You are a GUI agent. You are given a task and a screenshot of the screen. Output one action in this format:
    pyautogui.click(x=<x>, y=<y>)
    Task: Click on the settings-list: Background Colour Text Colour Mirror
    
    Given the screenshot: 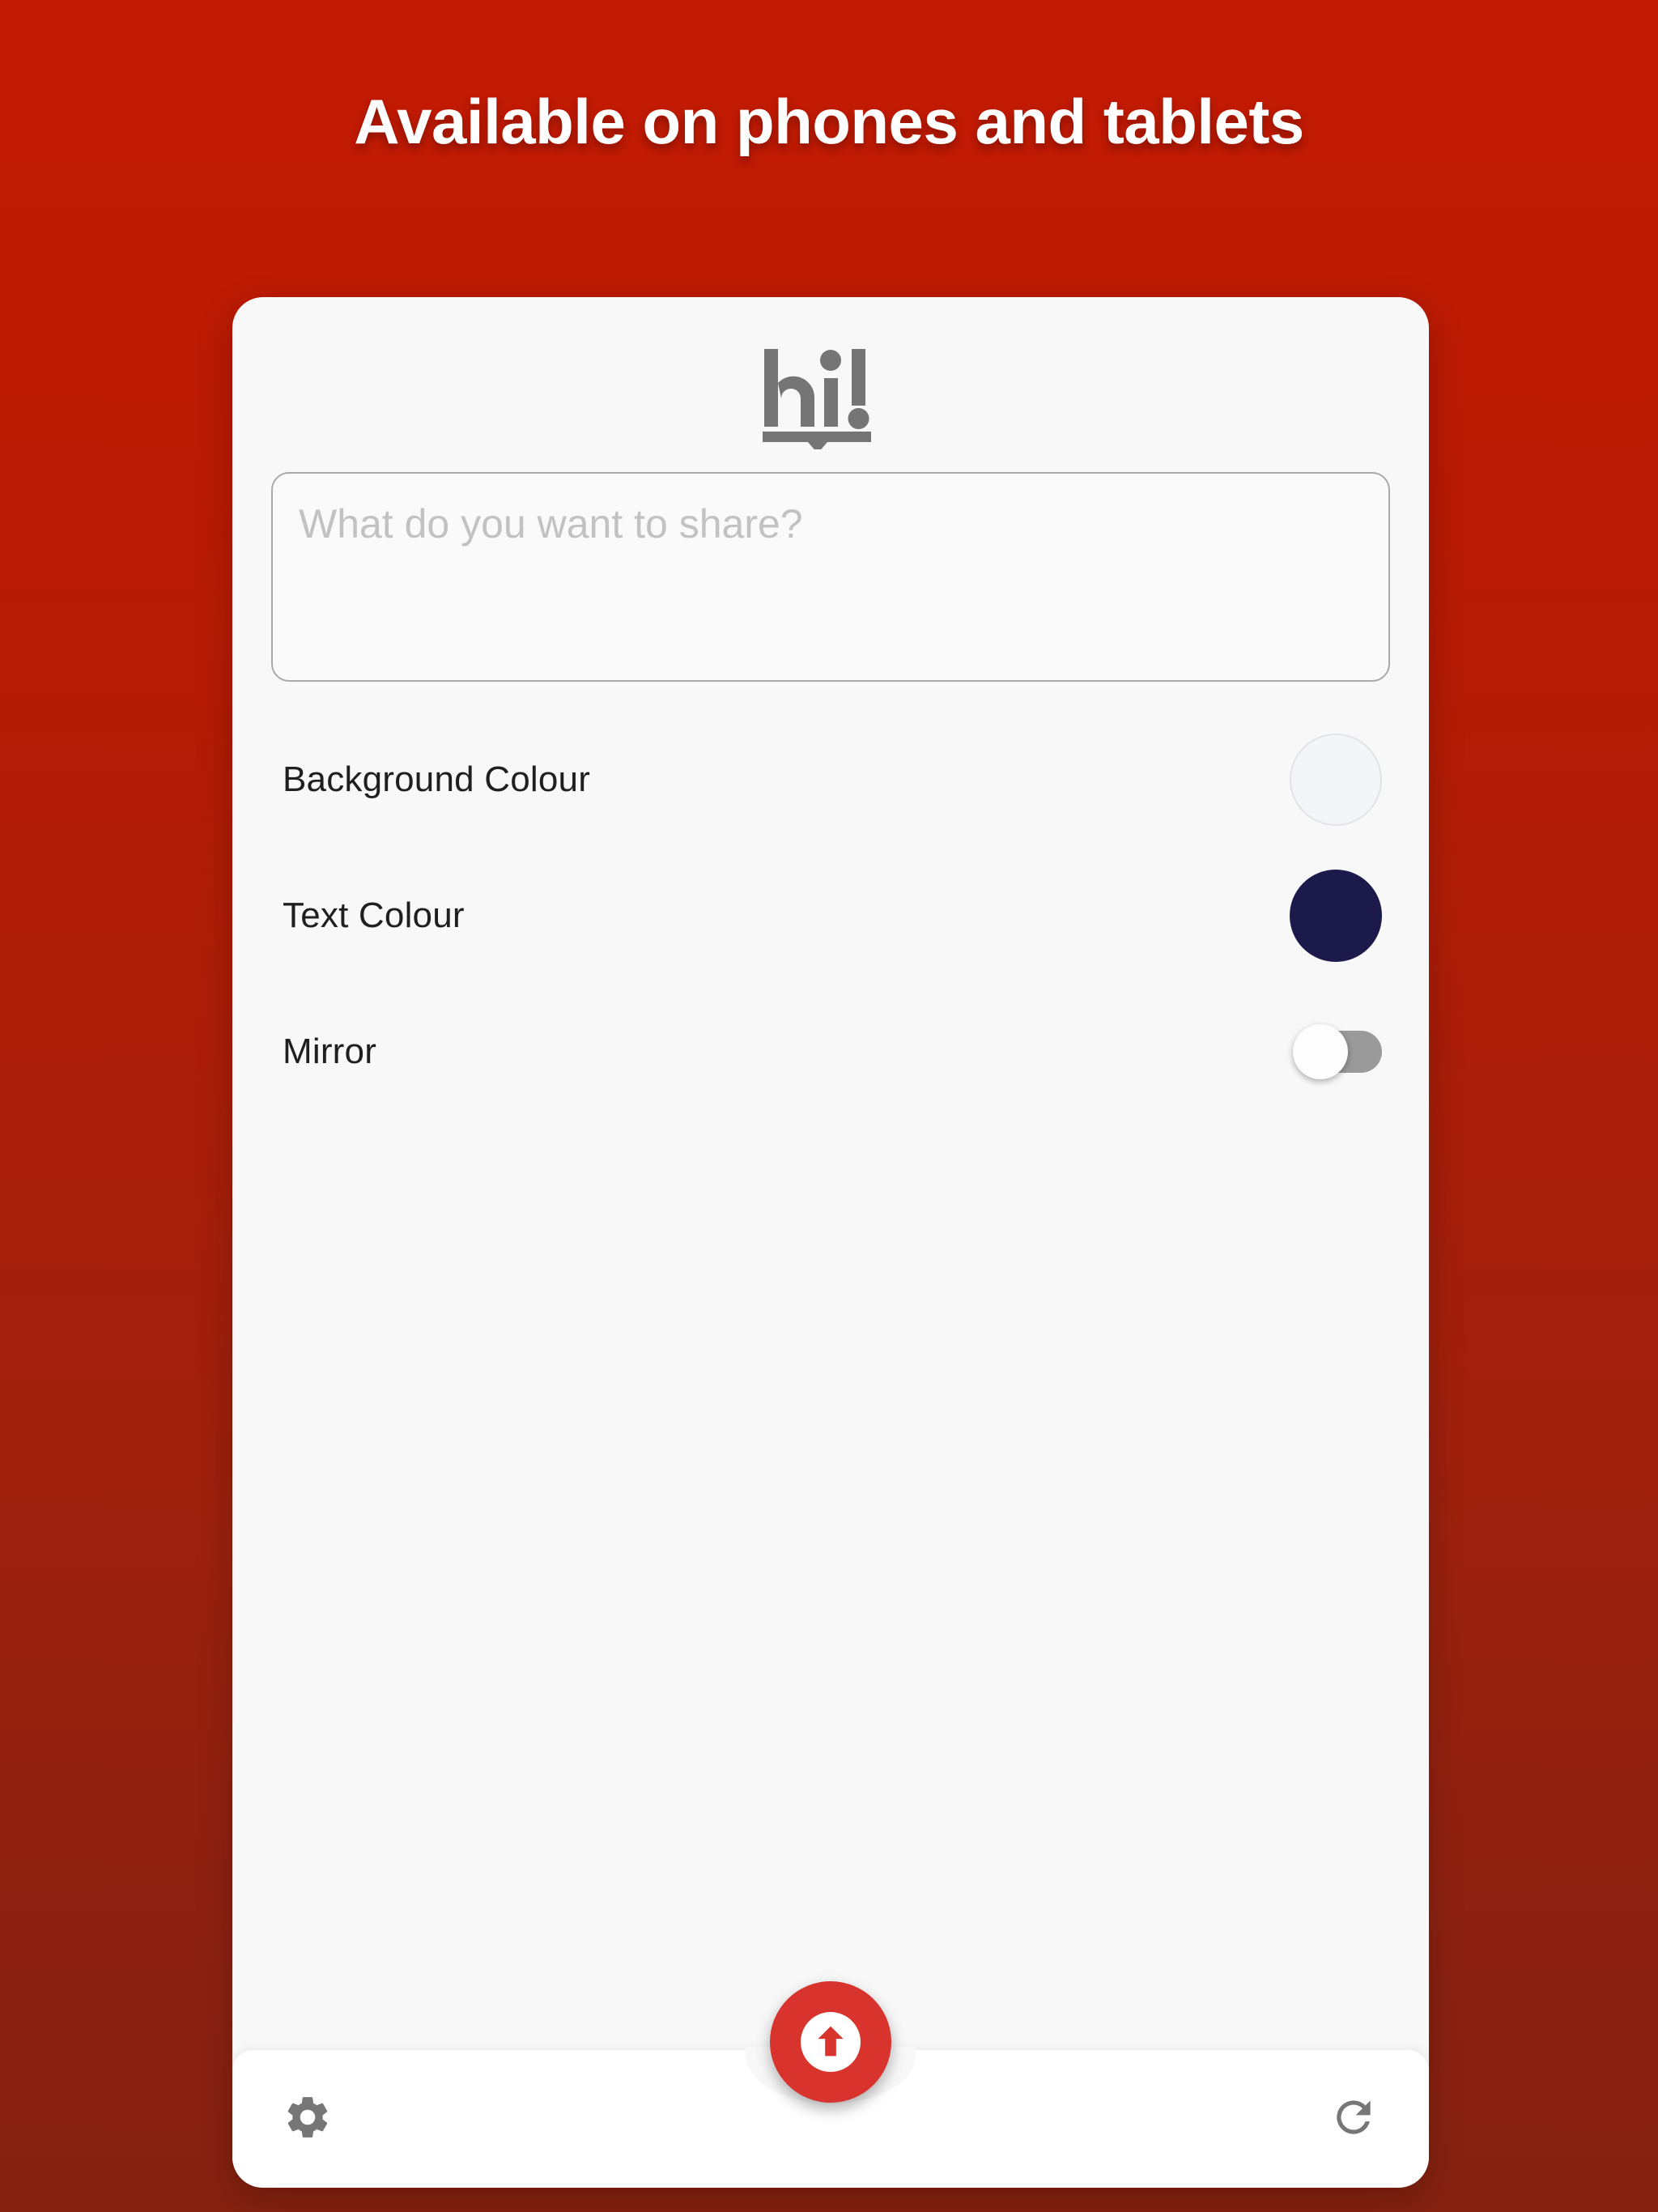 What is the action you would take?
    pyautogui.click(x=830, y=916)
    